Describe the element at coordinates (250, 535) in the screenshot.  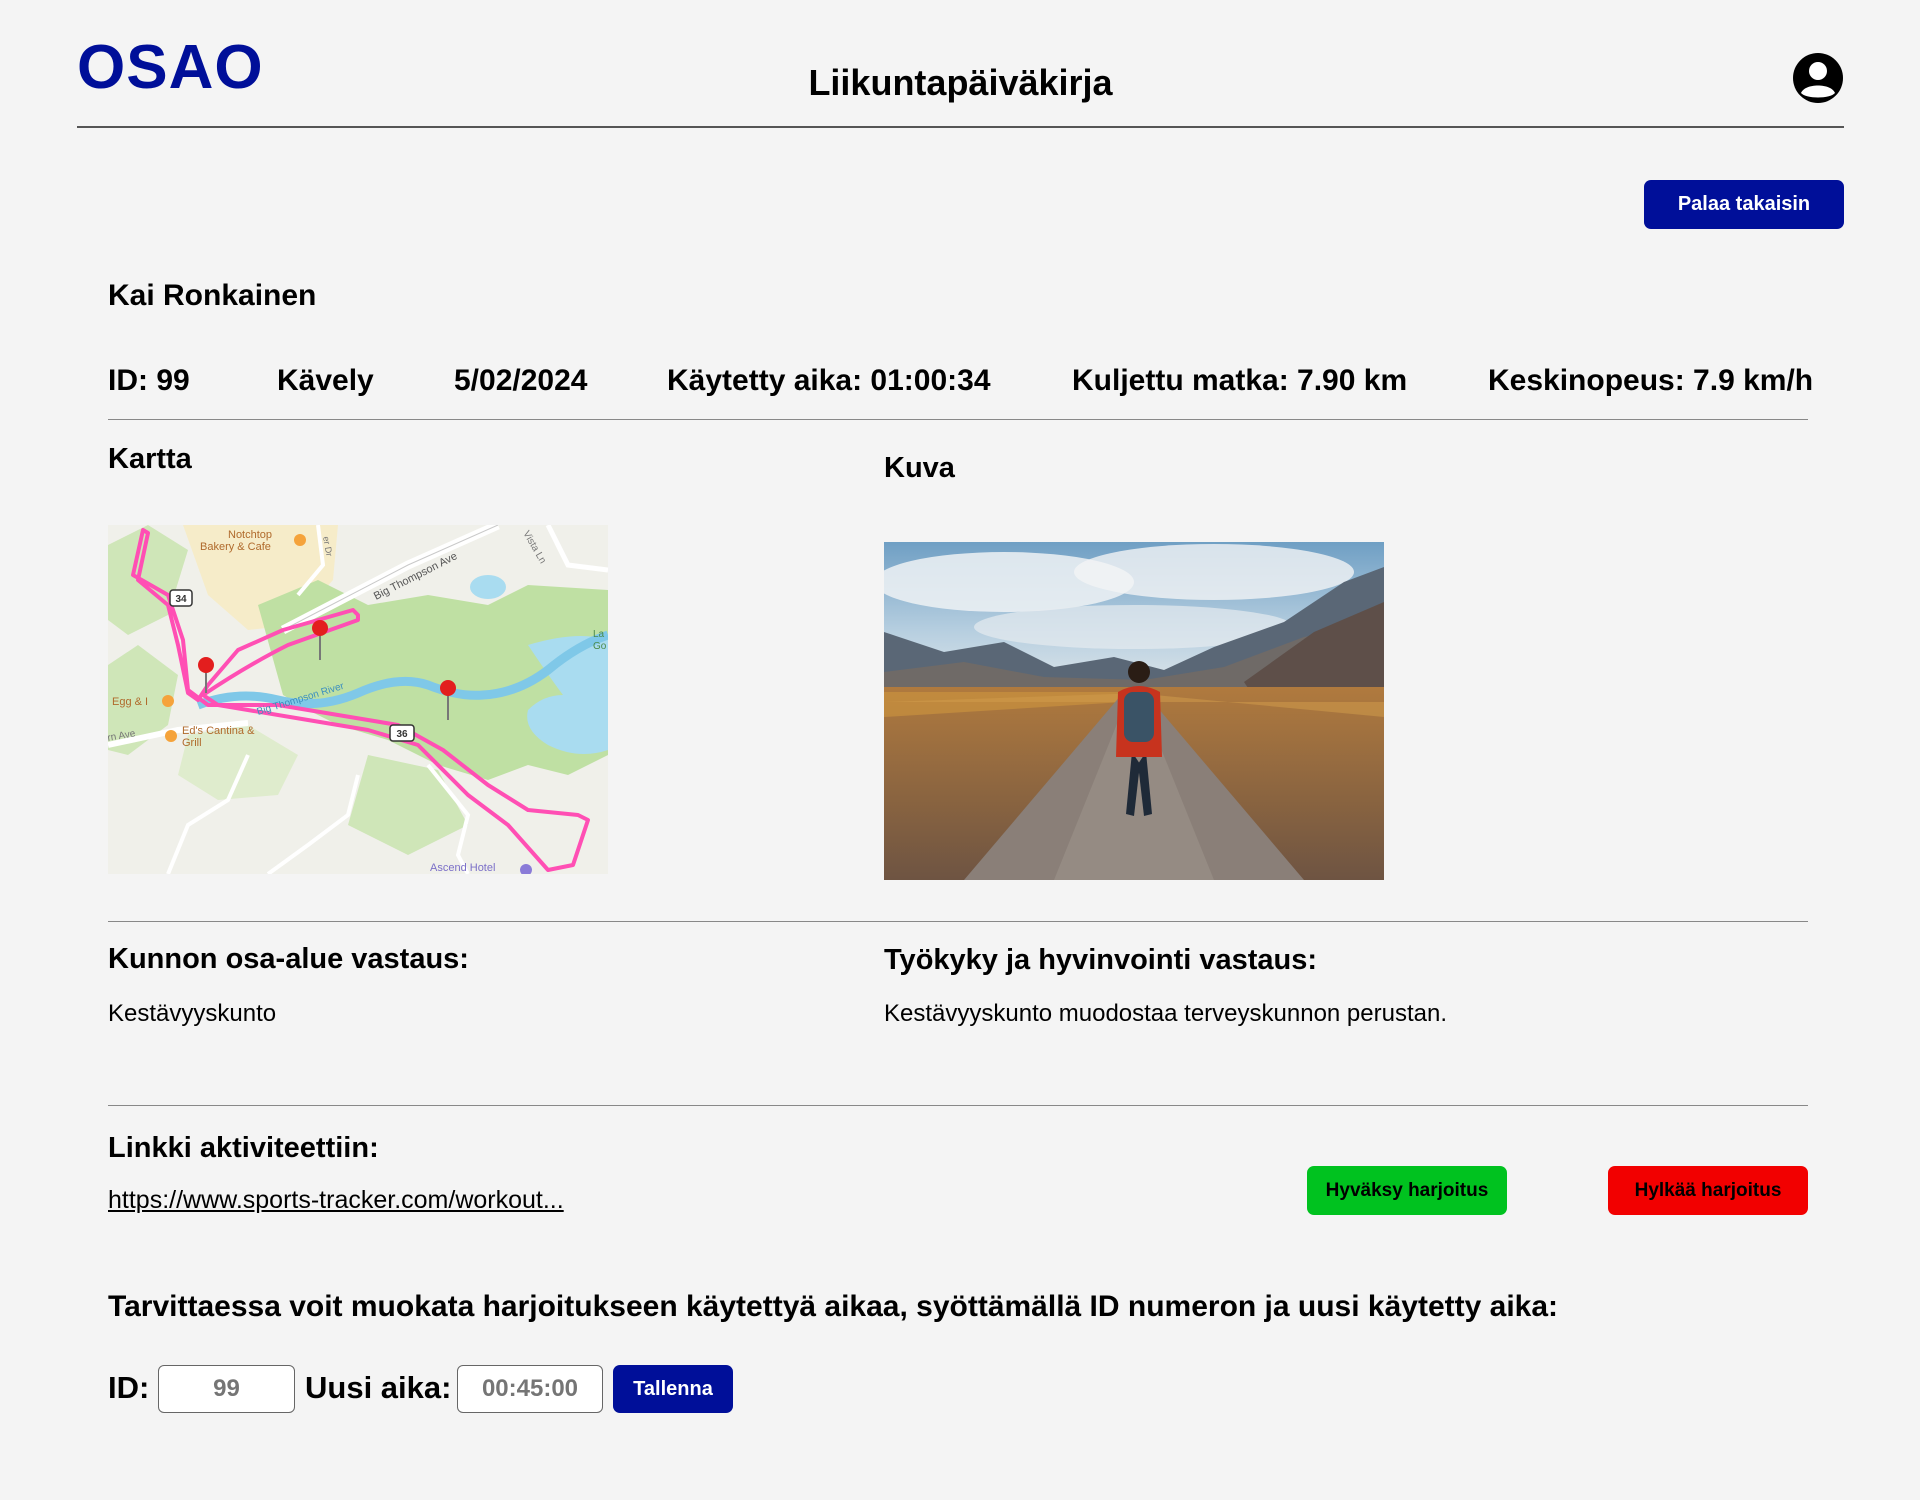
I see `map-label: Notchtop` at that location.